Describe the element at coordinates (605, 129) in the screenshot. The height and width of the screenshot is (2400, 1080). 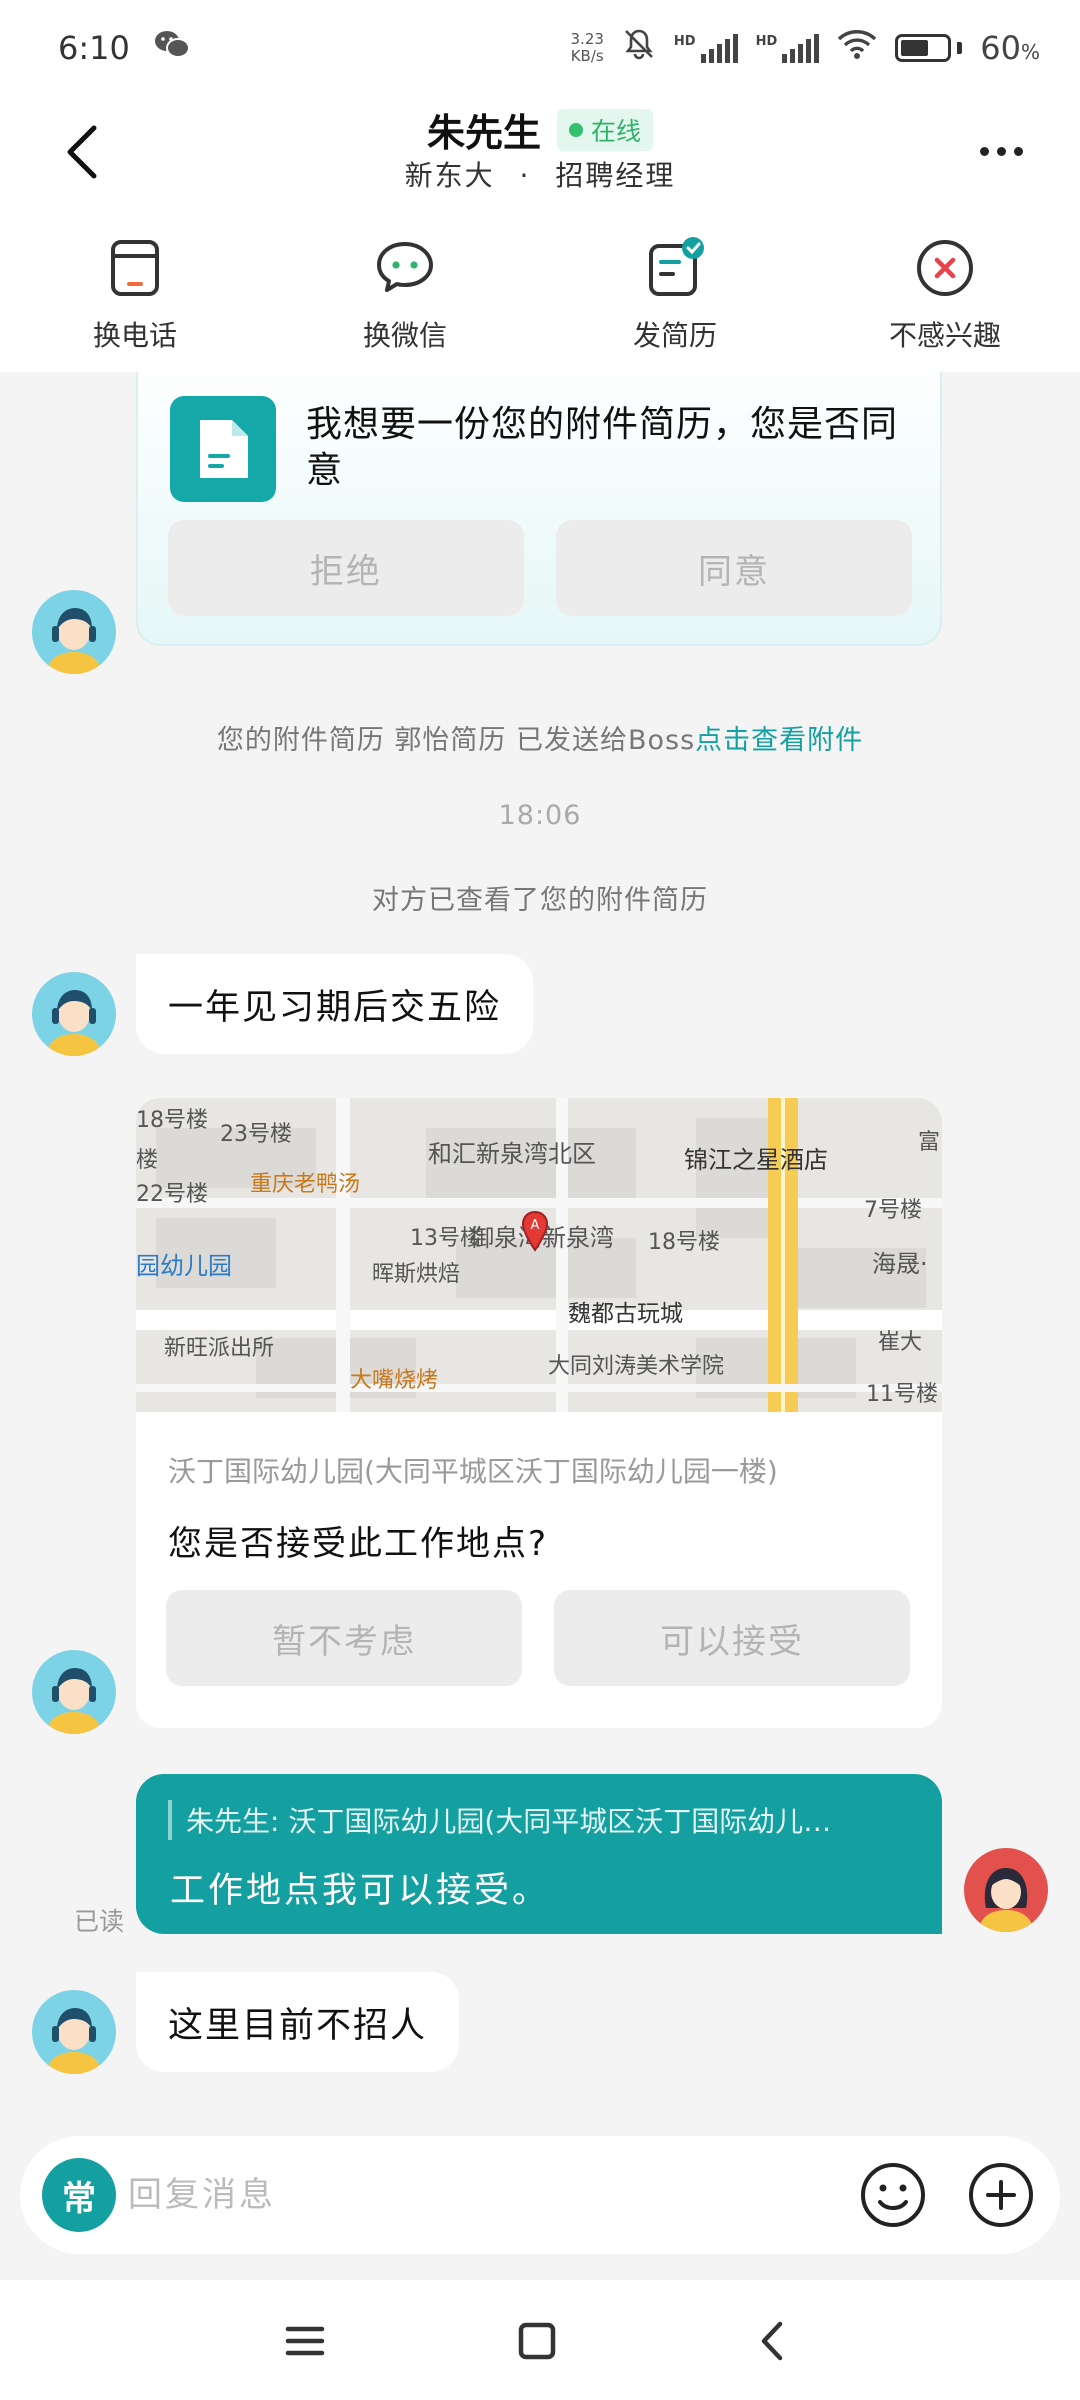
I see `online-status-badge: 在线` at that location.